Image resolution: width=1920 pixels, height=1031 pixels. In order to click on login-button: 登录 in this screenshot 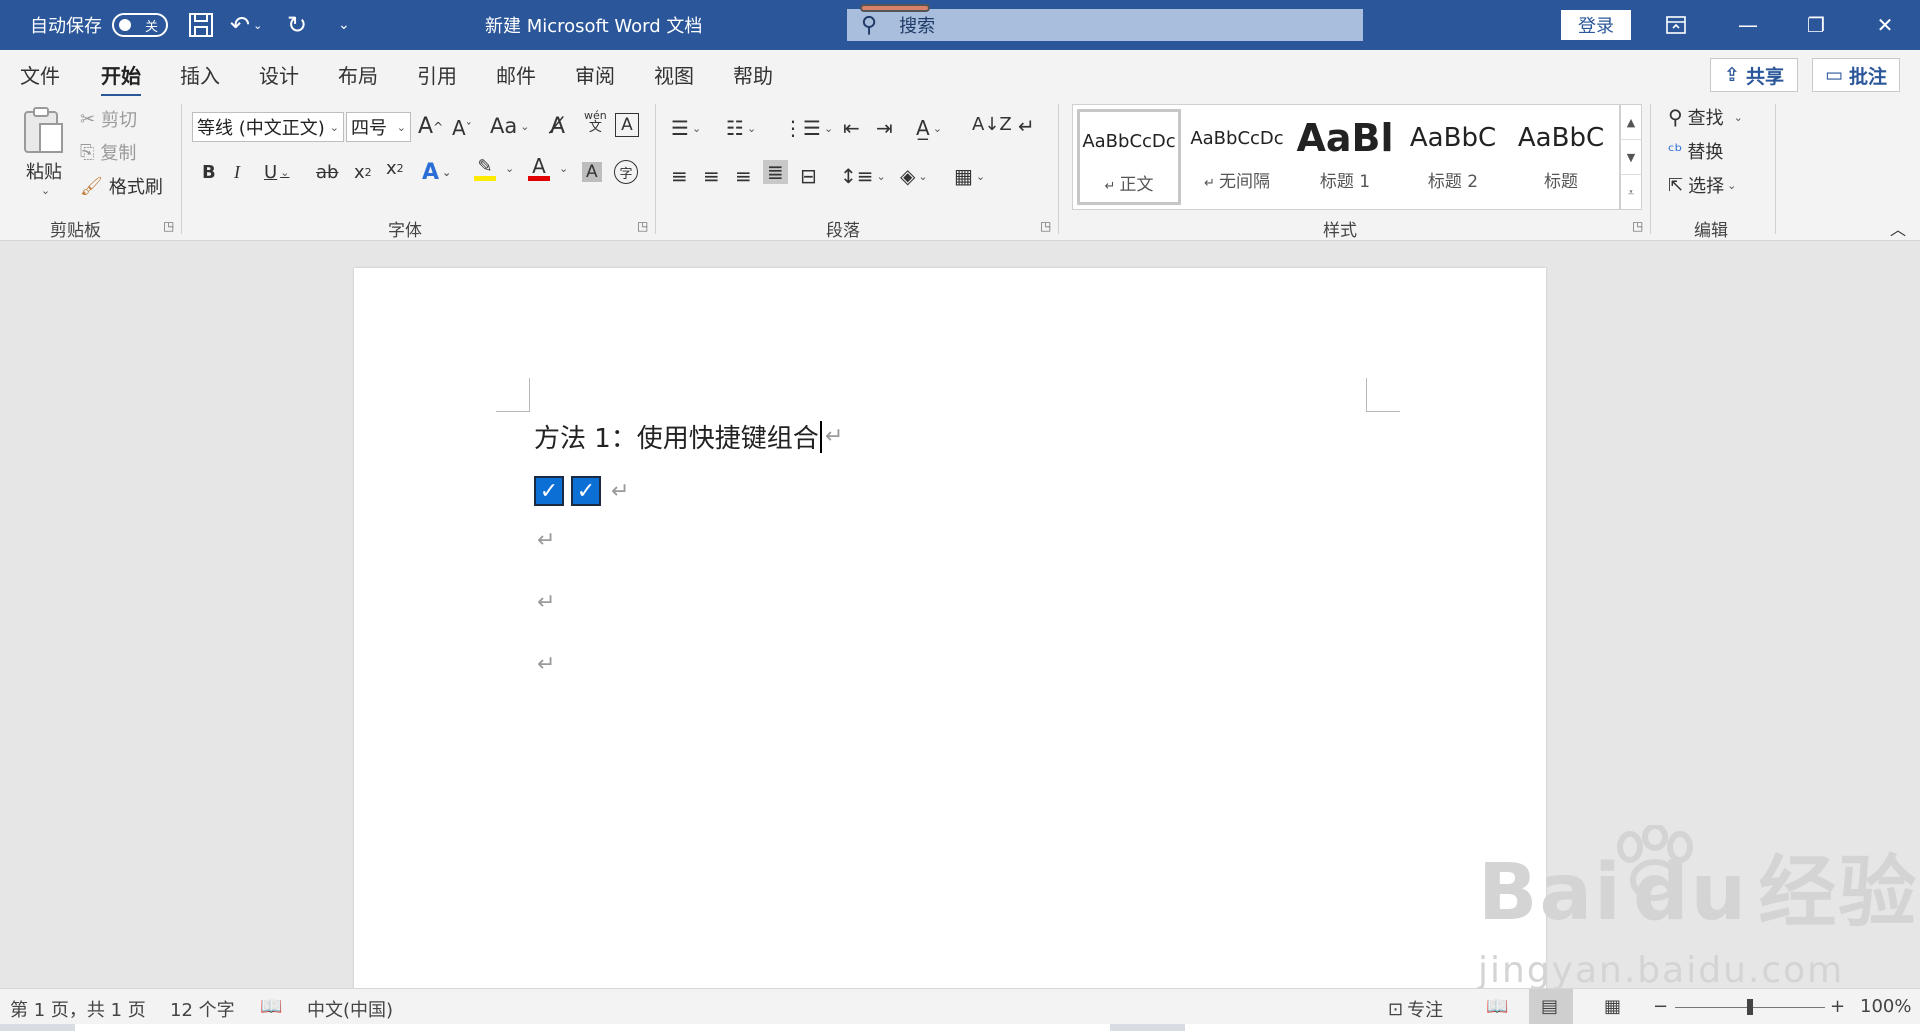, I will do `click(1596, 25)`.